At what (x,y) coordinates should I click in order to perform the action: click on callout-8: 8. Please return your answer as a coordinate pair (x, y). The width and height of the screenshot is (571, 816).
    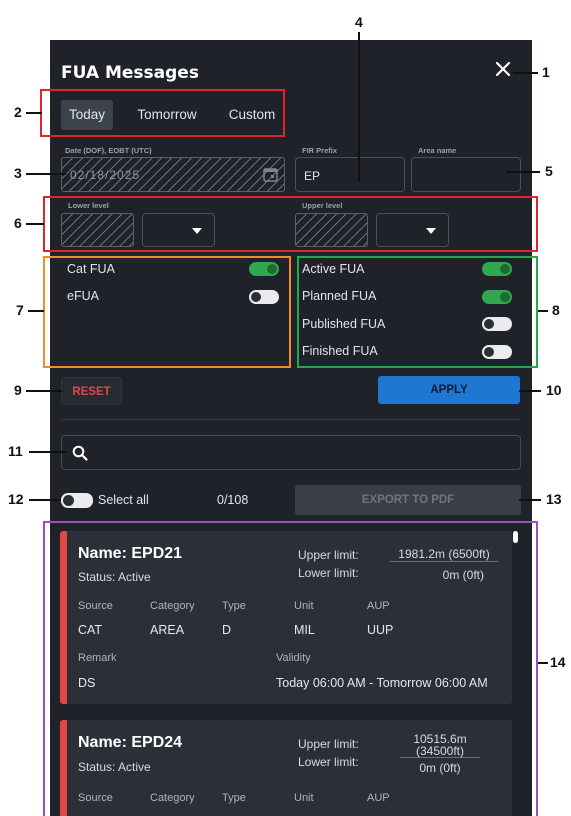
    Looking at the image, I should click on (556, 310).